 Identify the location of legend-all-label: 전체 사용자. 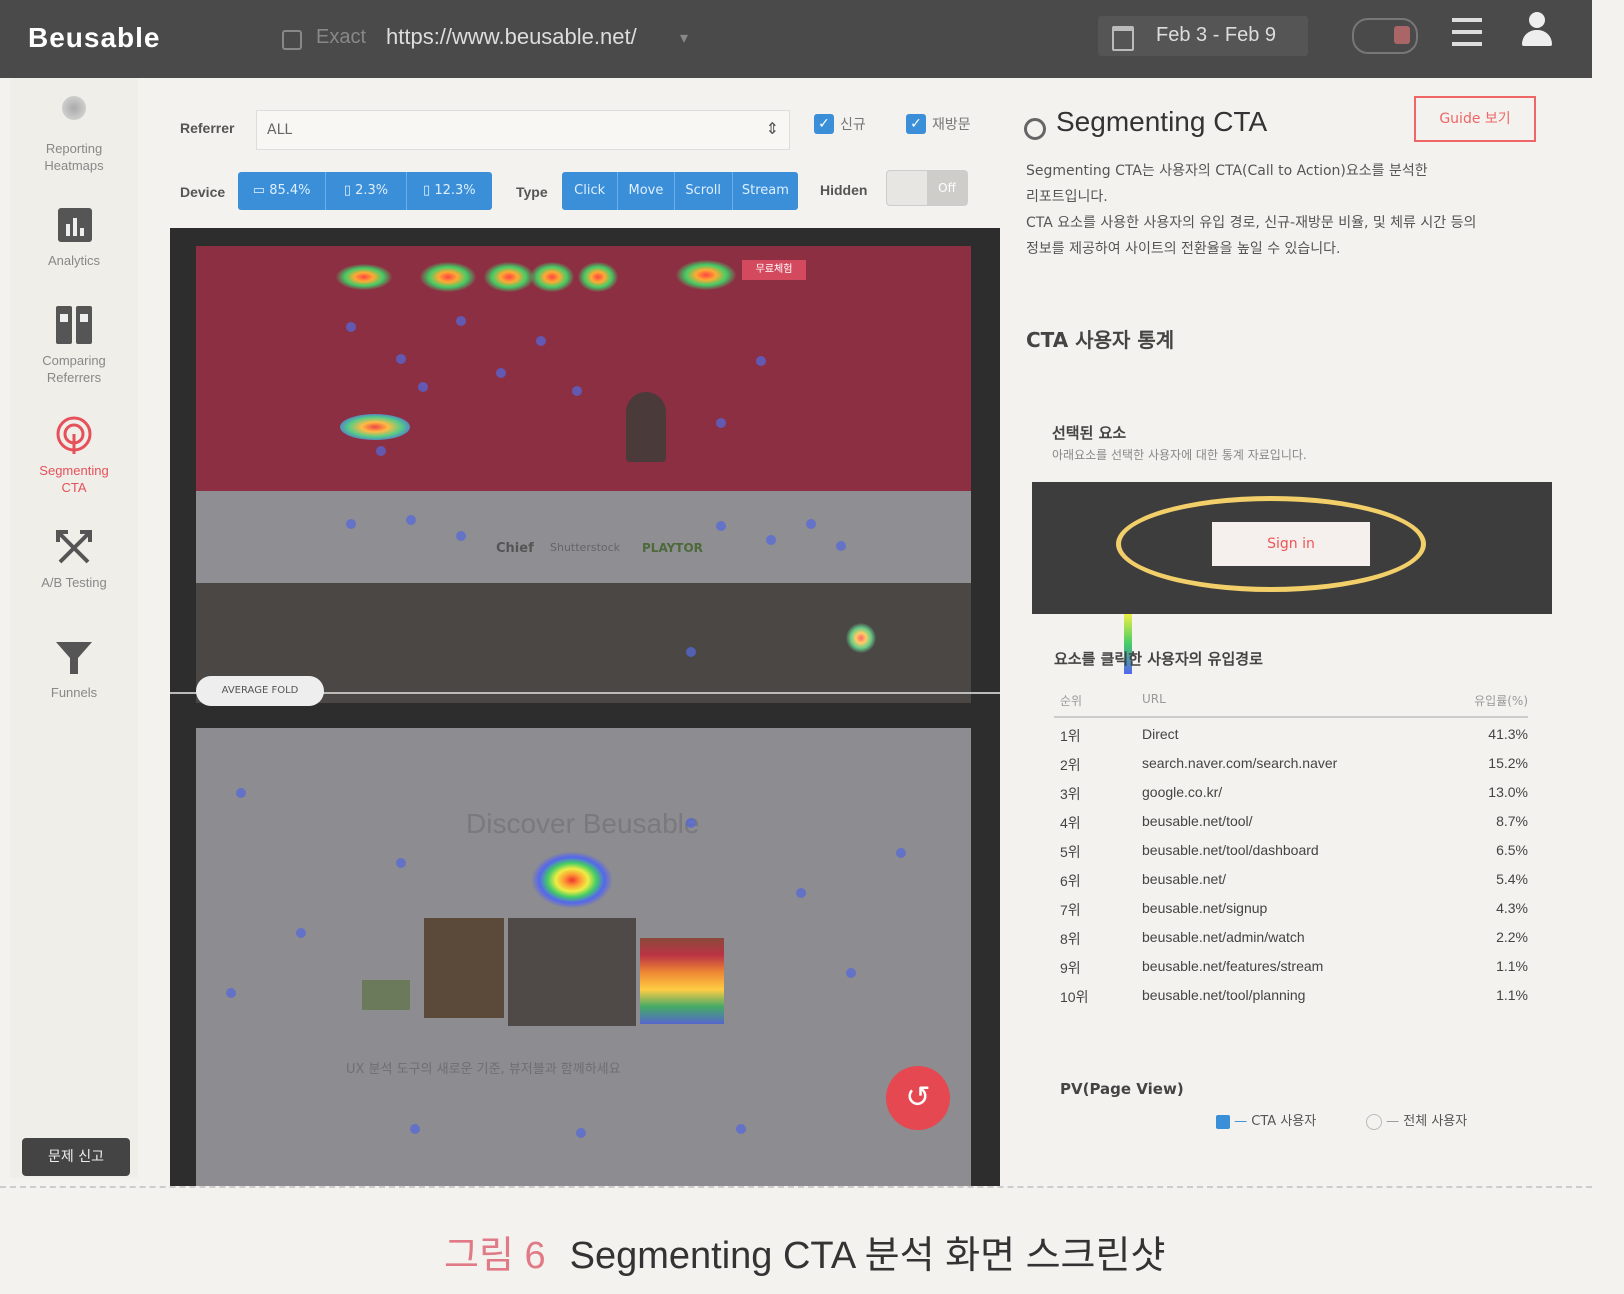
(1435, 1121).